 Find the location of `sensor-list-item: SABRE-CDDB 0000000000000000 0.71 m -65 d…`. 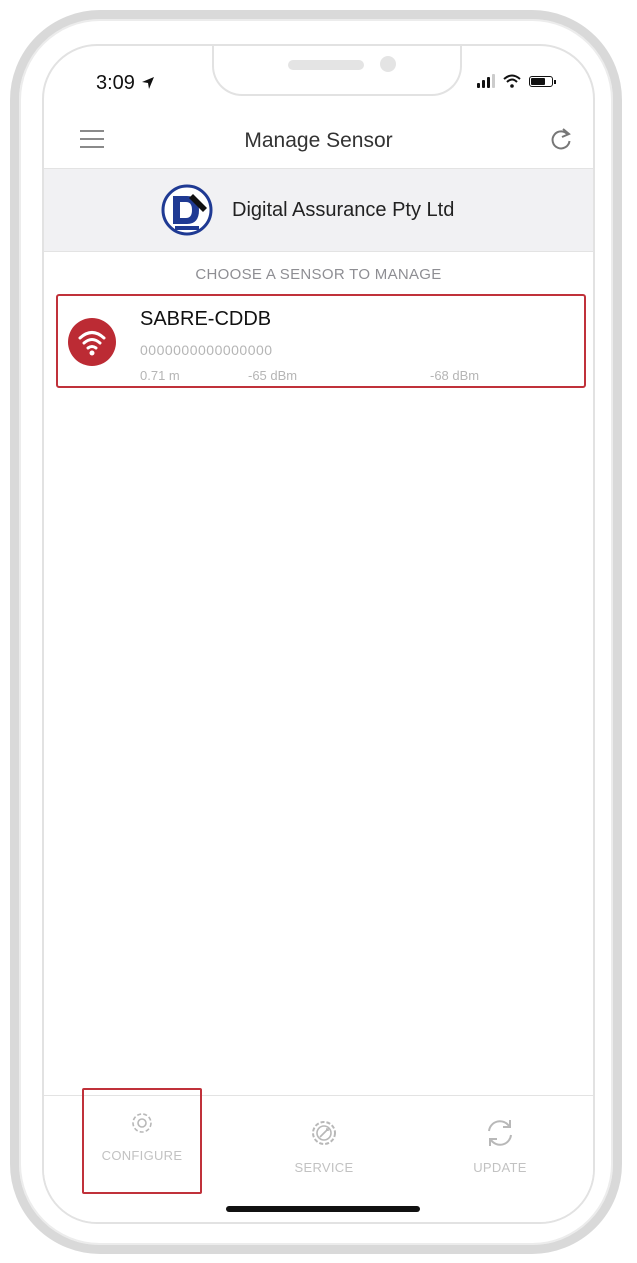

sensor-list-item: SABRE-CDDB 0000000000000000 0.71 m -65 d… is located at coordinates (321, 341).